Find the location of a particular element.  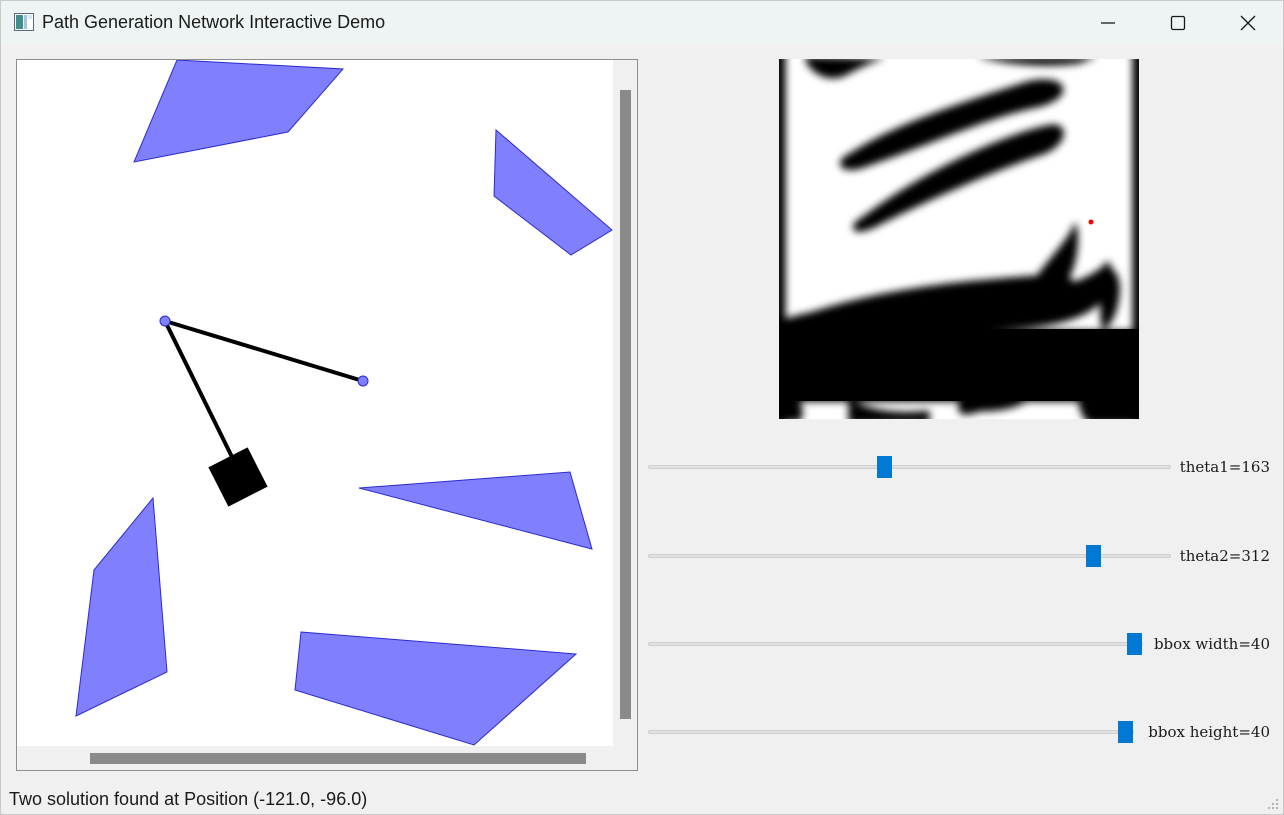

bbox-height-track is located at coordinates (891, 732).